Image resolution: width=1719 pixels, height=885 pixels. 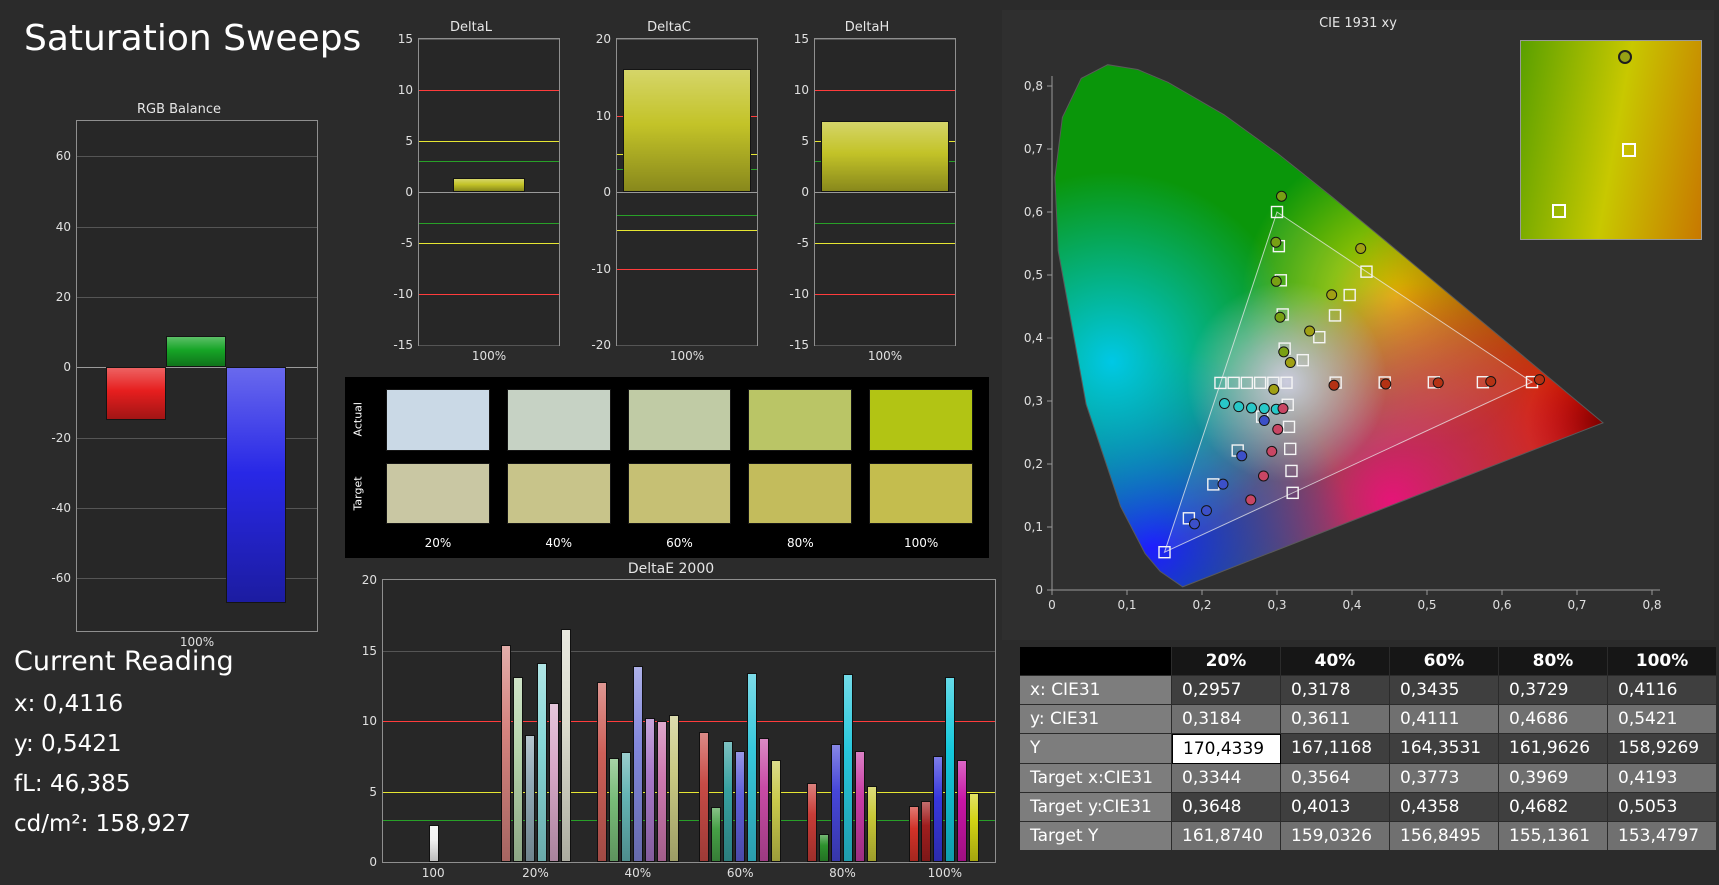 I want to click on table-cell: 153,4797, so click(x=1662, y=836).